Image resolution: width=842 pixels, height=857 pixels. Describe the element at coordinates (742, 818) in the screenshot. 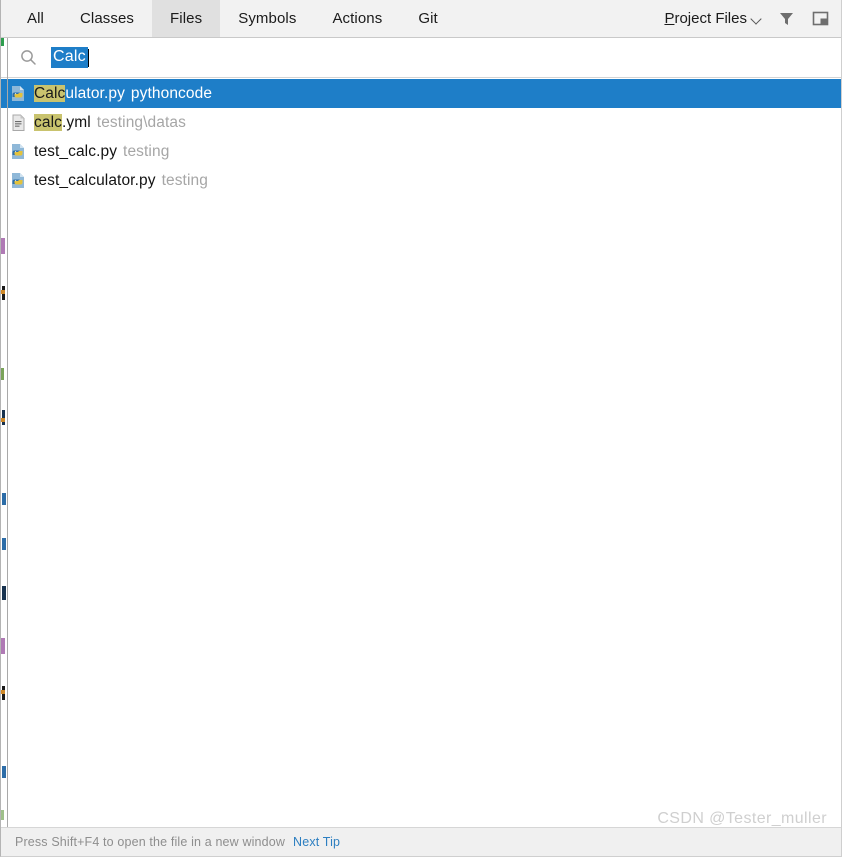

I see `watermark: CSDN @Tester_muller` at that location.